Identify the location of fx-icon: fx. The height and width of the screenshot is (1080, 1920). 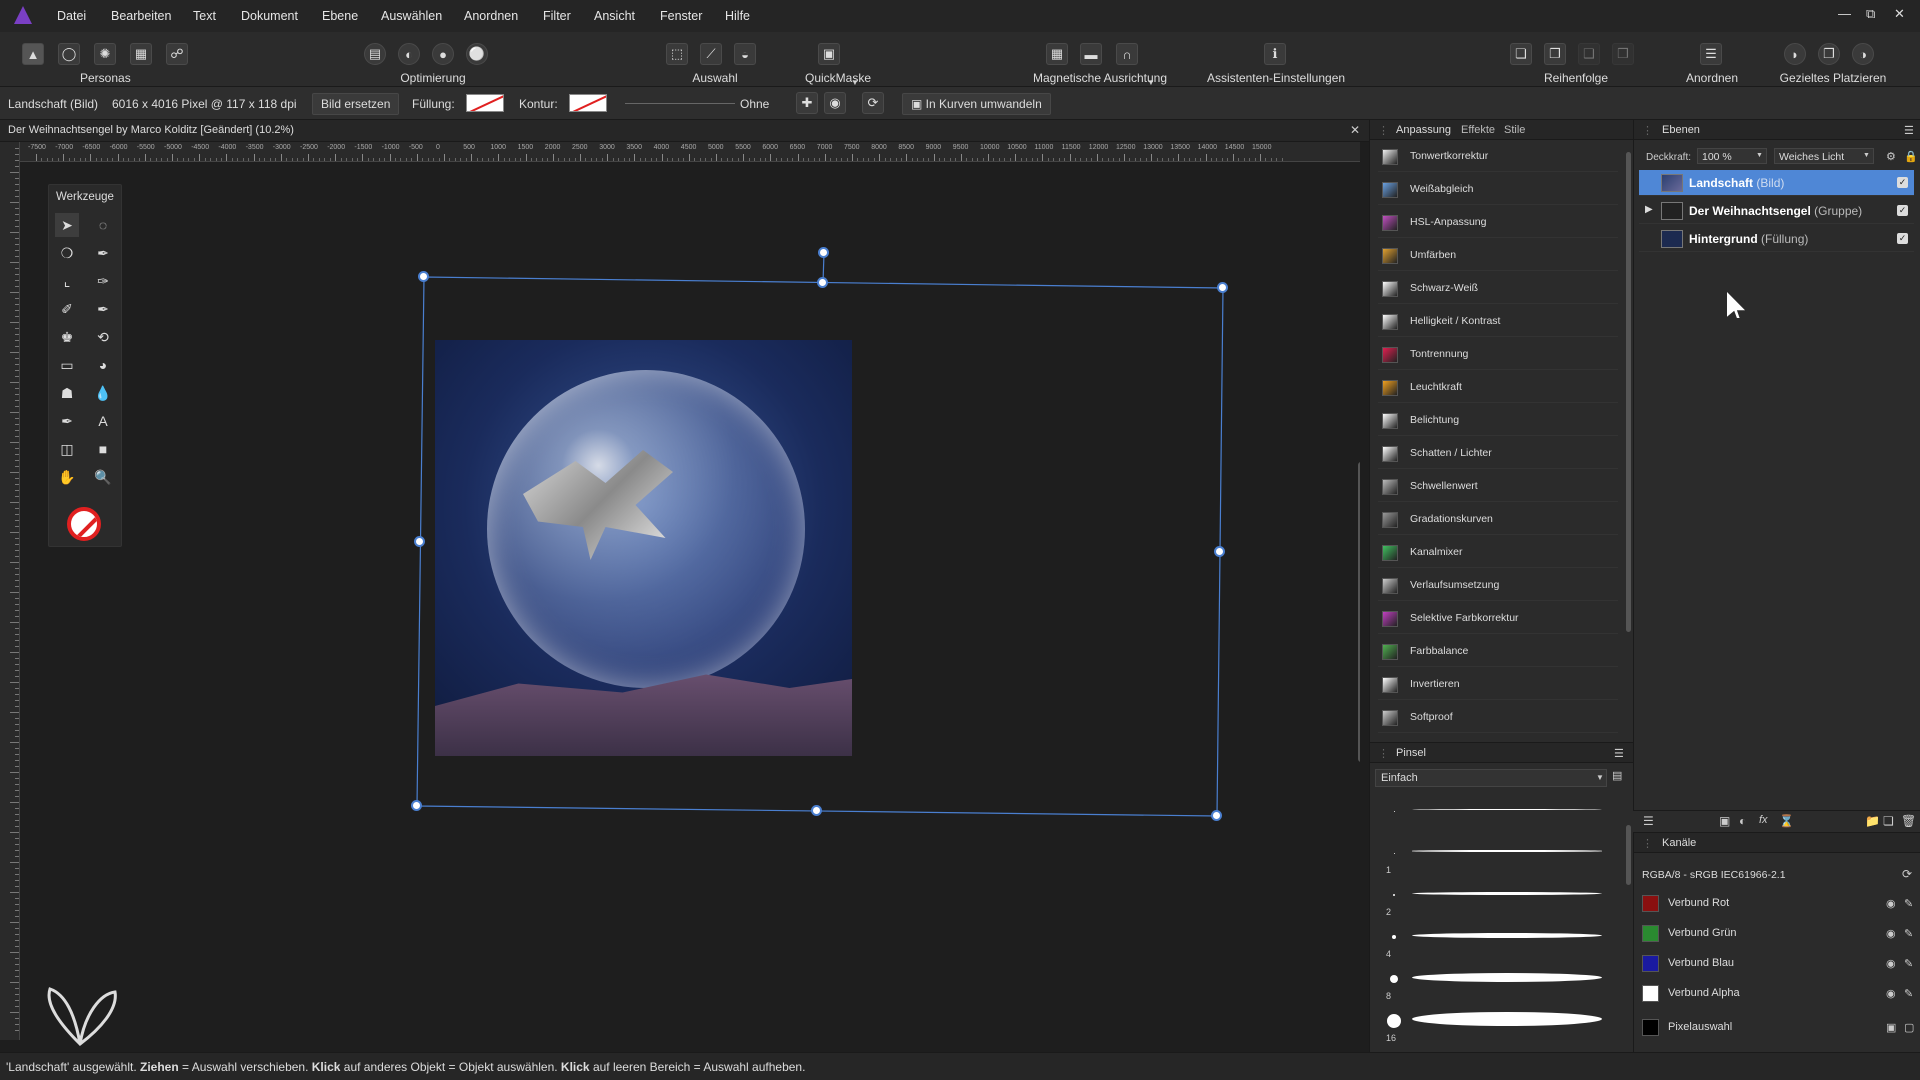
(1763, 820).